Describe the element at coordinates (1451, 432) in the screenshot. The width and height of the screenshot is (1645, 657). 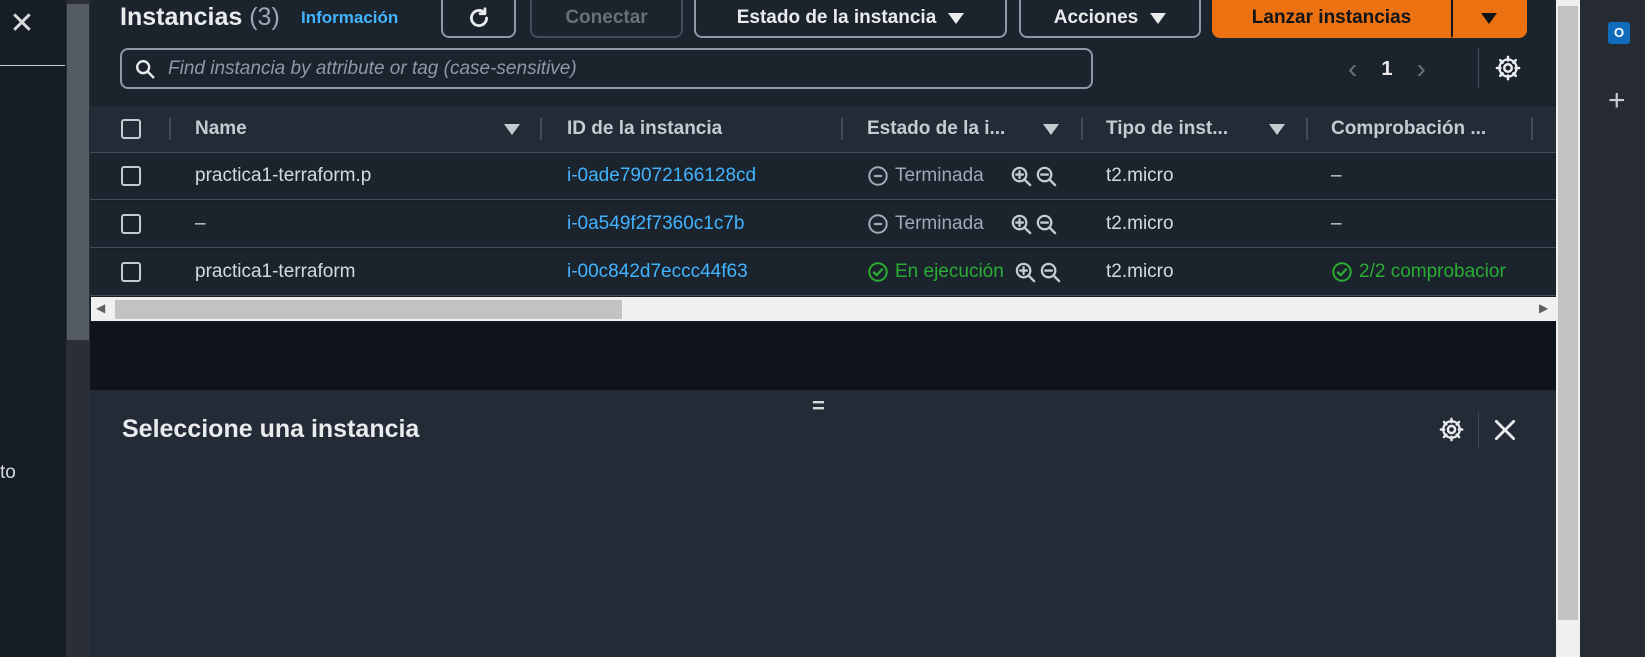
I see `detail-settings-icon` at that location.